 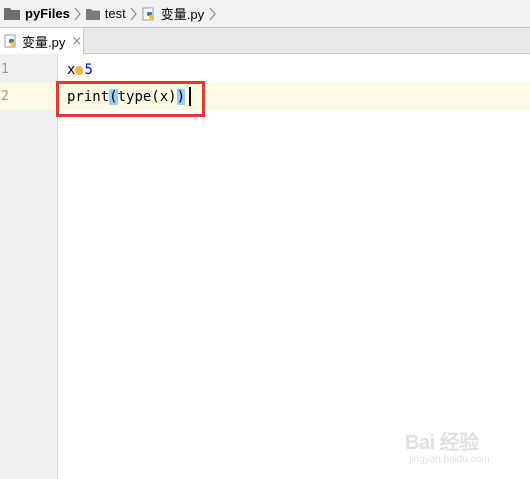 I want to click on breadcrumb-folder: test, so click(x=105, y=14).